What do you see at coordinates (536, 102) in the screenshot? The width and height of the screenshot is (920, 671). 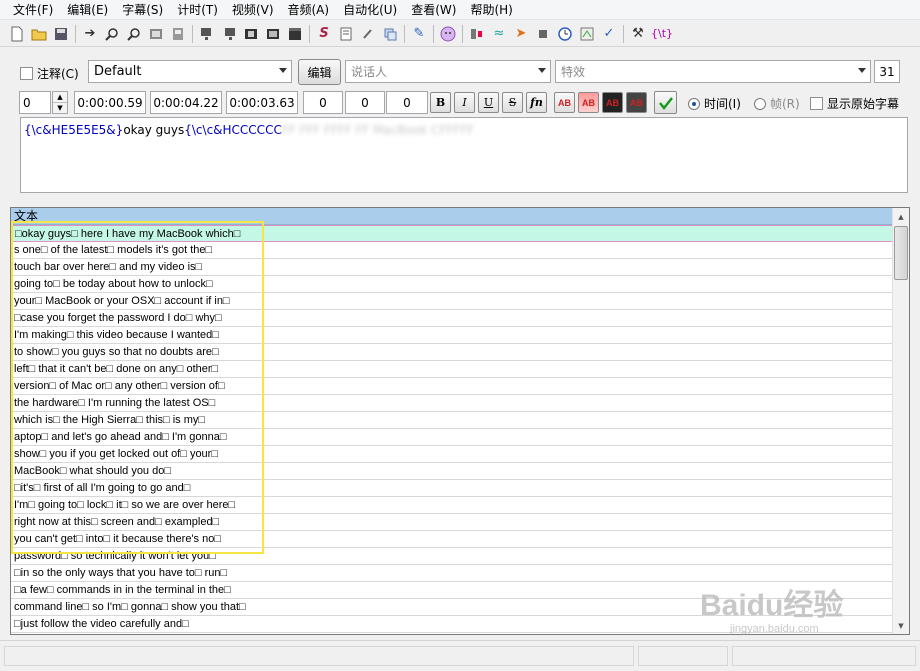 I see `font-button: fn` at bounding box center [536, 102].